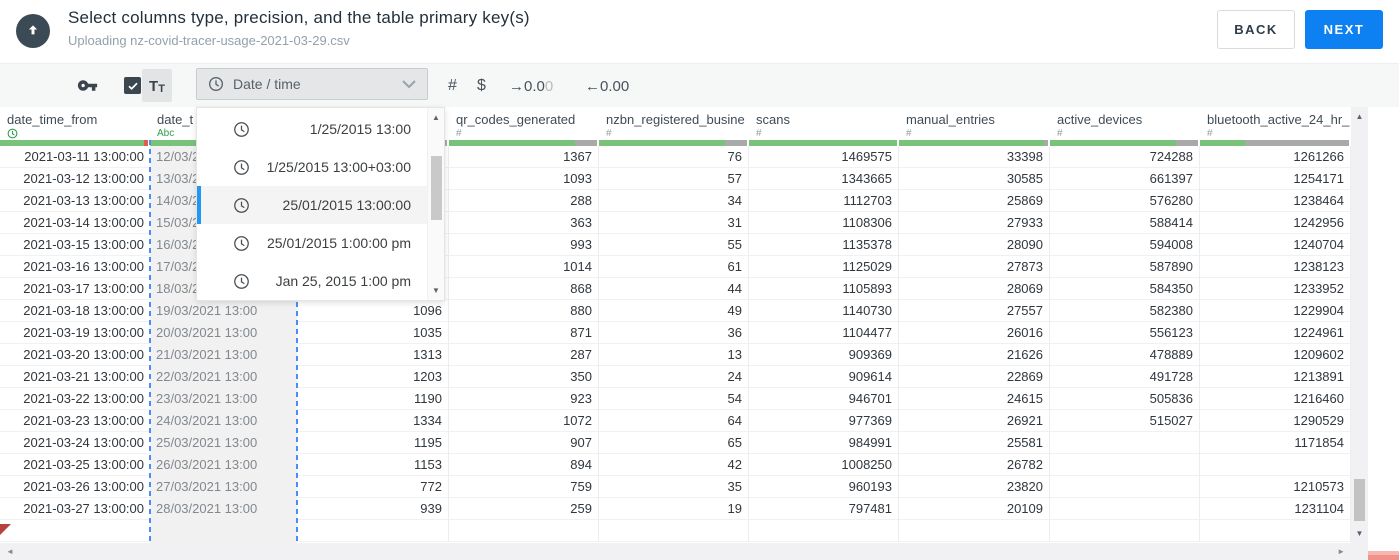 This screenshot has height=560, width=1399. I want to click on table-cell: 1171854, so click(1275, 443).